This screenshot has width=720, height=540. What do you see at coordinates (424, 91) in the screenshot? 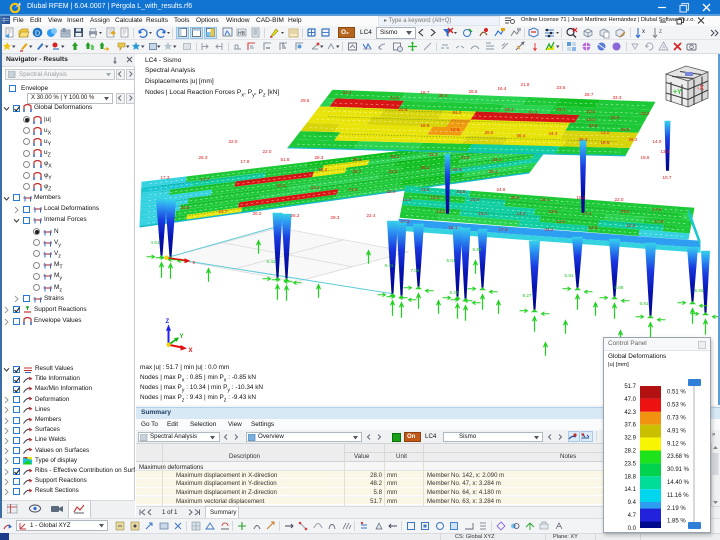
I see `svg-text: 18.7` at bounding box center [424, 91].